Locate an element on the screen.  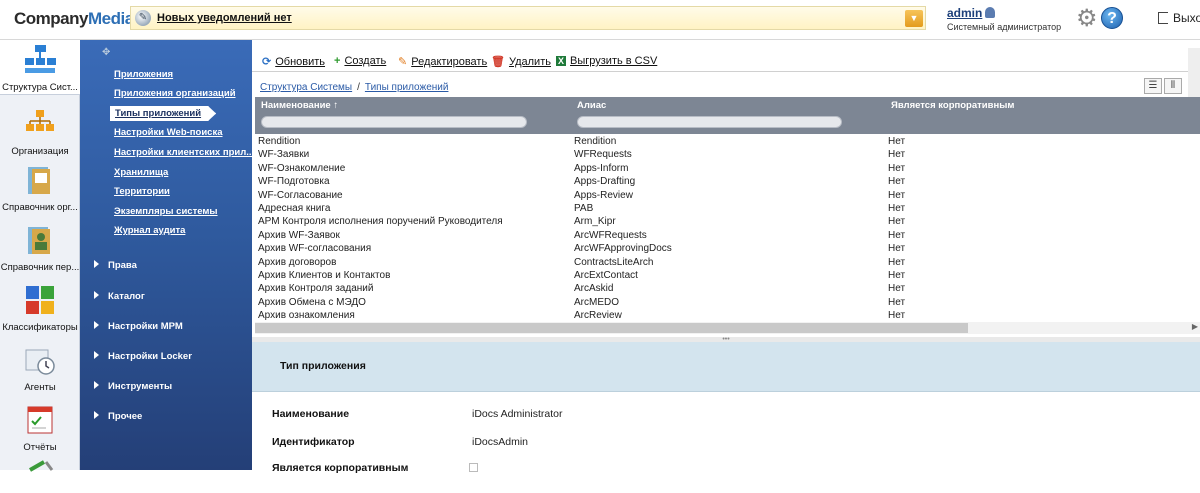
notification-text: Новых уведомлений нет is located at coordinates (224, 18).